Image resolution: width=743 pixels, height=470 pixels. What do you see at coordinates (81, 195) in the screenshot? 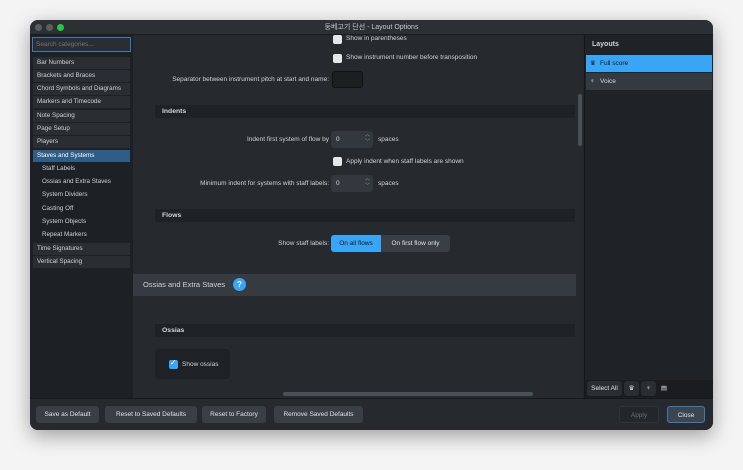
I see `category-system-dividers: System Dividers` at bounding box center [81, 195].